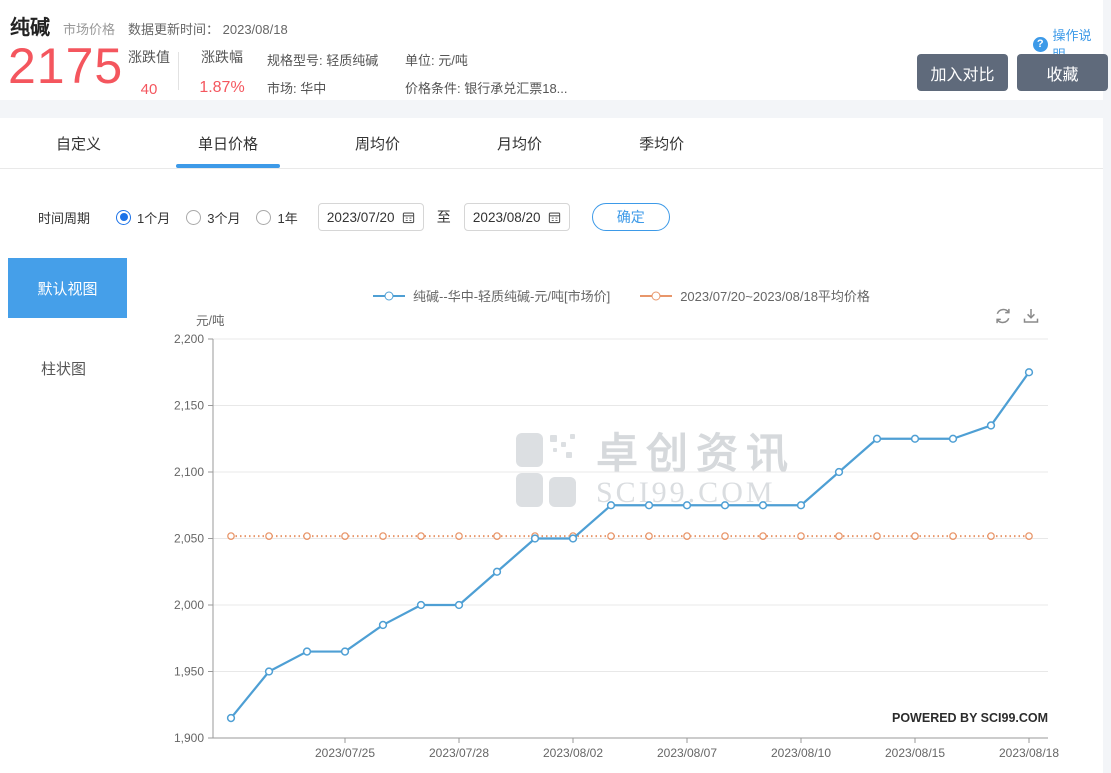  I want to click on radio-3-month: 3个月, so click(213, 217).